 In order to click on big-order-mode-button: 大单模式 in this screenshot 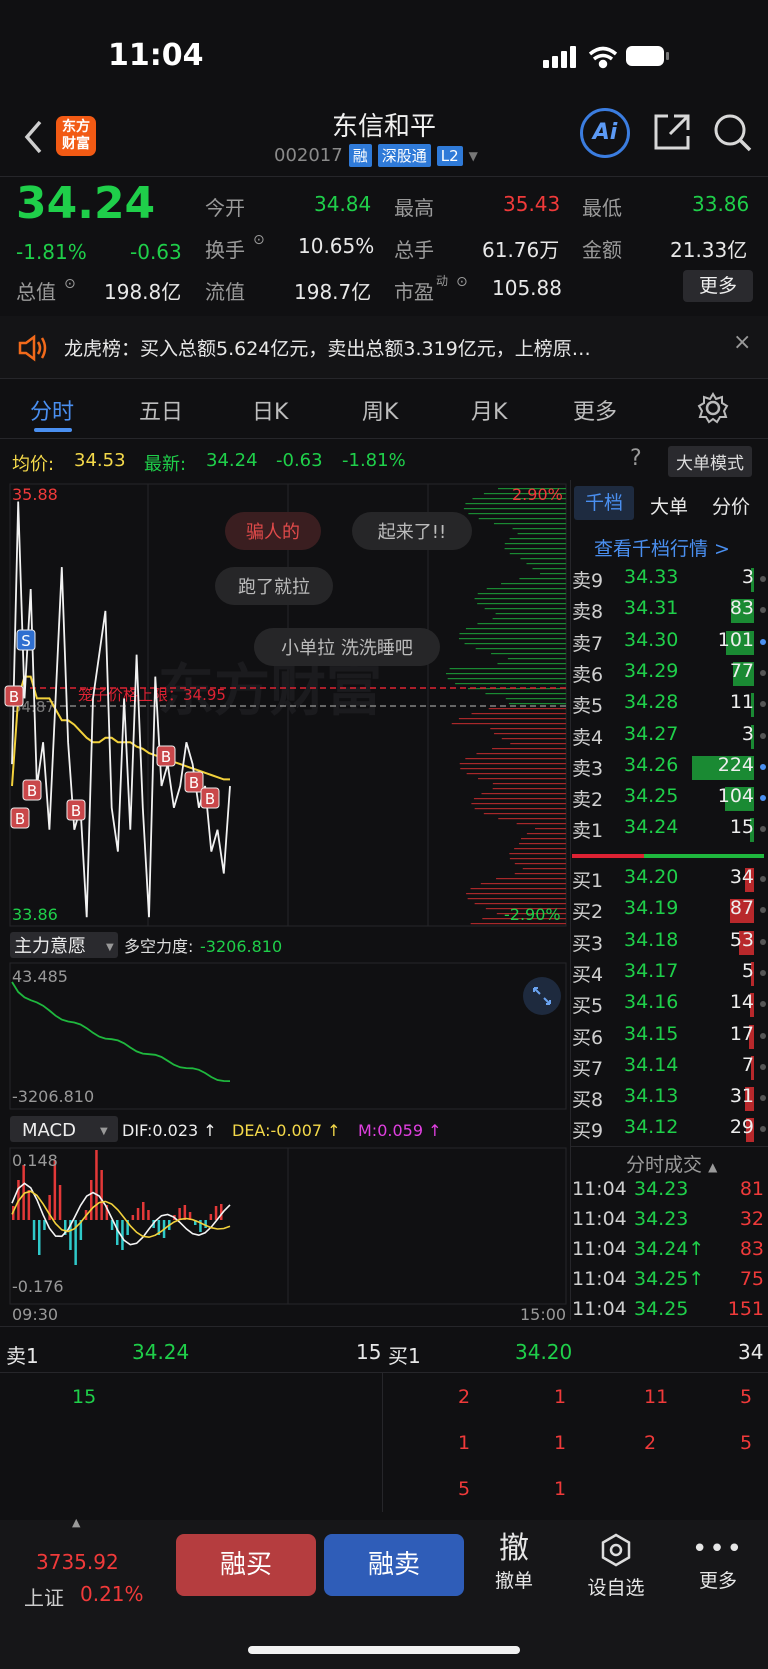, I will do `click(710, 461)`.